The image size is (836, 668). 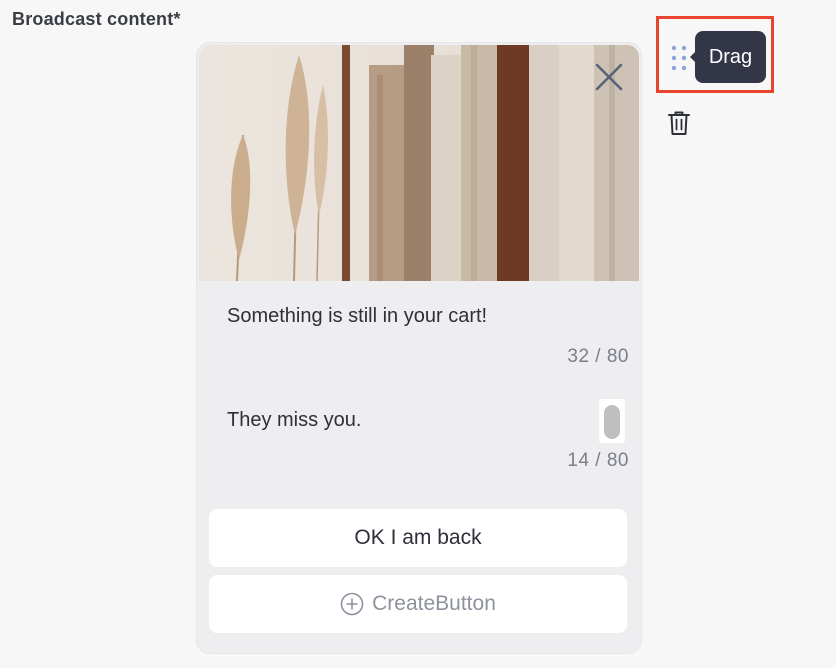 What do you see at coordinates (679, 123) in the screenshot?
I see `trash-icon` at bounding box center [679, 123].